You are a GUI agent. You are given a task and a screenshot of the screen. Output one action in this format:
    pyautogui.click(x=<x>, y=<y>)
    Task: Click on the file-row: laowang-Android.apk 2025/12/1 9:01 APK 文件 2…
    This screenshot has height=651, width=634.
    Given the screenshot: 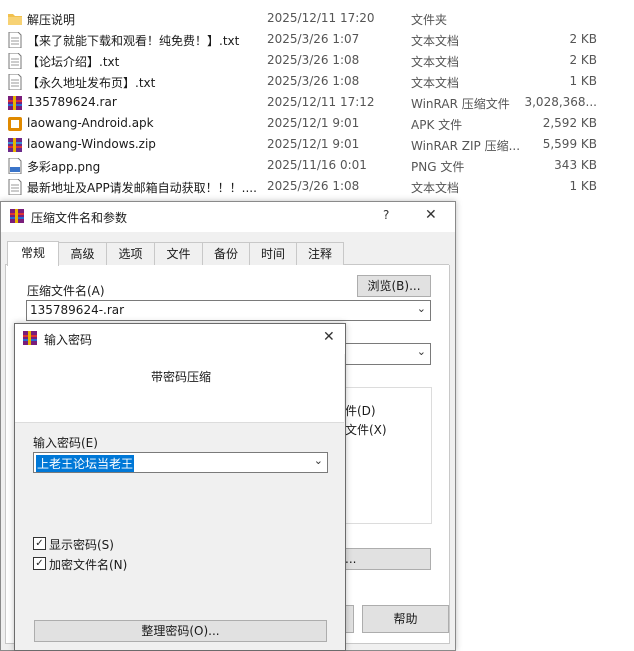 What is the action you would take?
    pyautogui.click(x=317, y=123)
    